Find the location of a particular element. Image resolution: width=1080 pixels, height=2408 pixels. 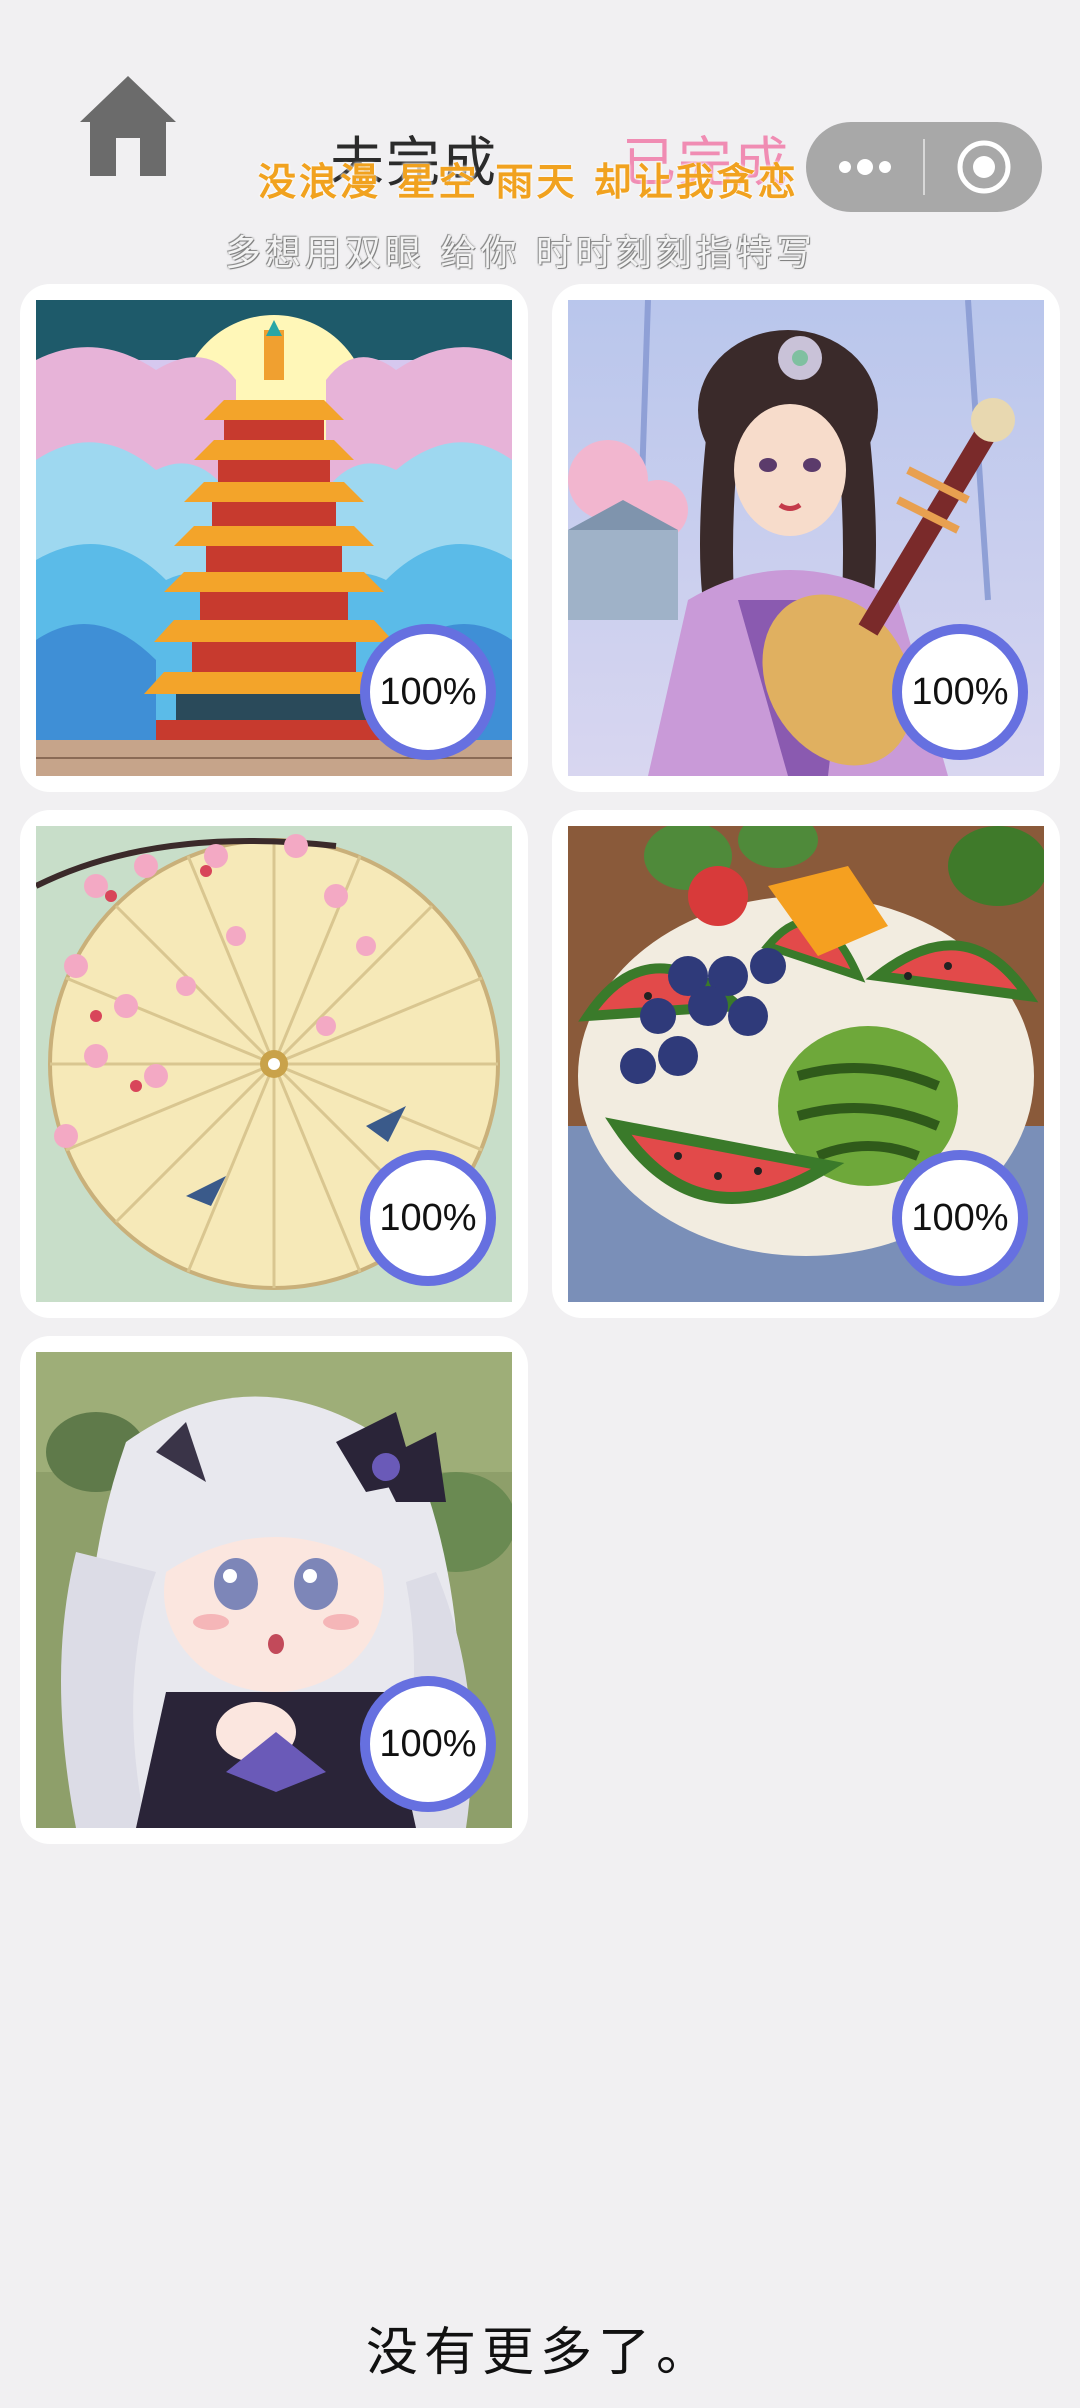

close-mini-program-button is located at coordinates (983, 167).